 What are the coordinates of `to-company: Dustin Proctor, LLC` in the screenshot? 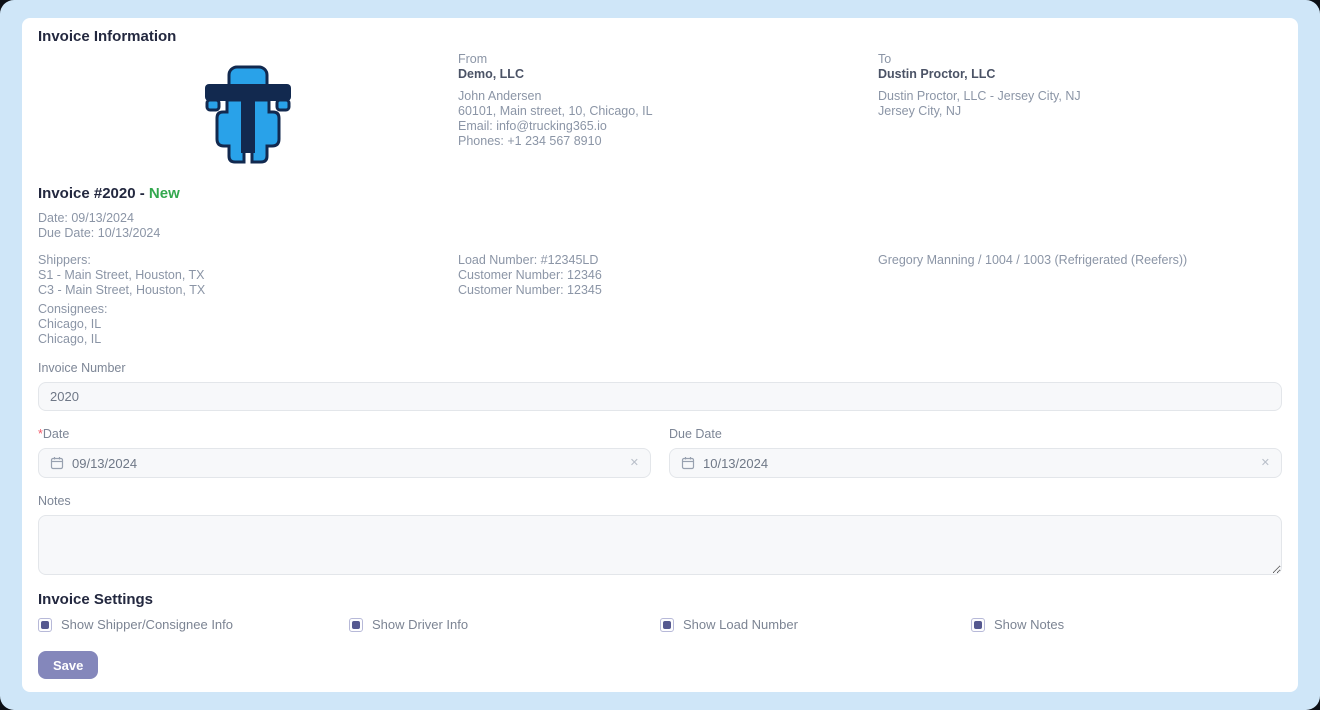 It's located at (937, 74).